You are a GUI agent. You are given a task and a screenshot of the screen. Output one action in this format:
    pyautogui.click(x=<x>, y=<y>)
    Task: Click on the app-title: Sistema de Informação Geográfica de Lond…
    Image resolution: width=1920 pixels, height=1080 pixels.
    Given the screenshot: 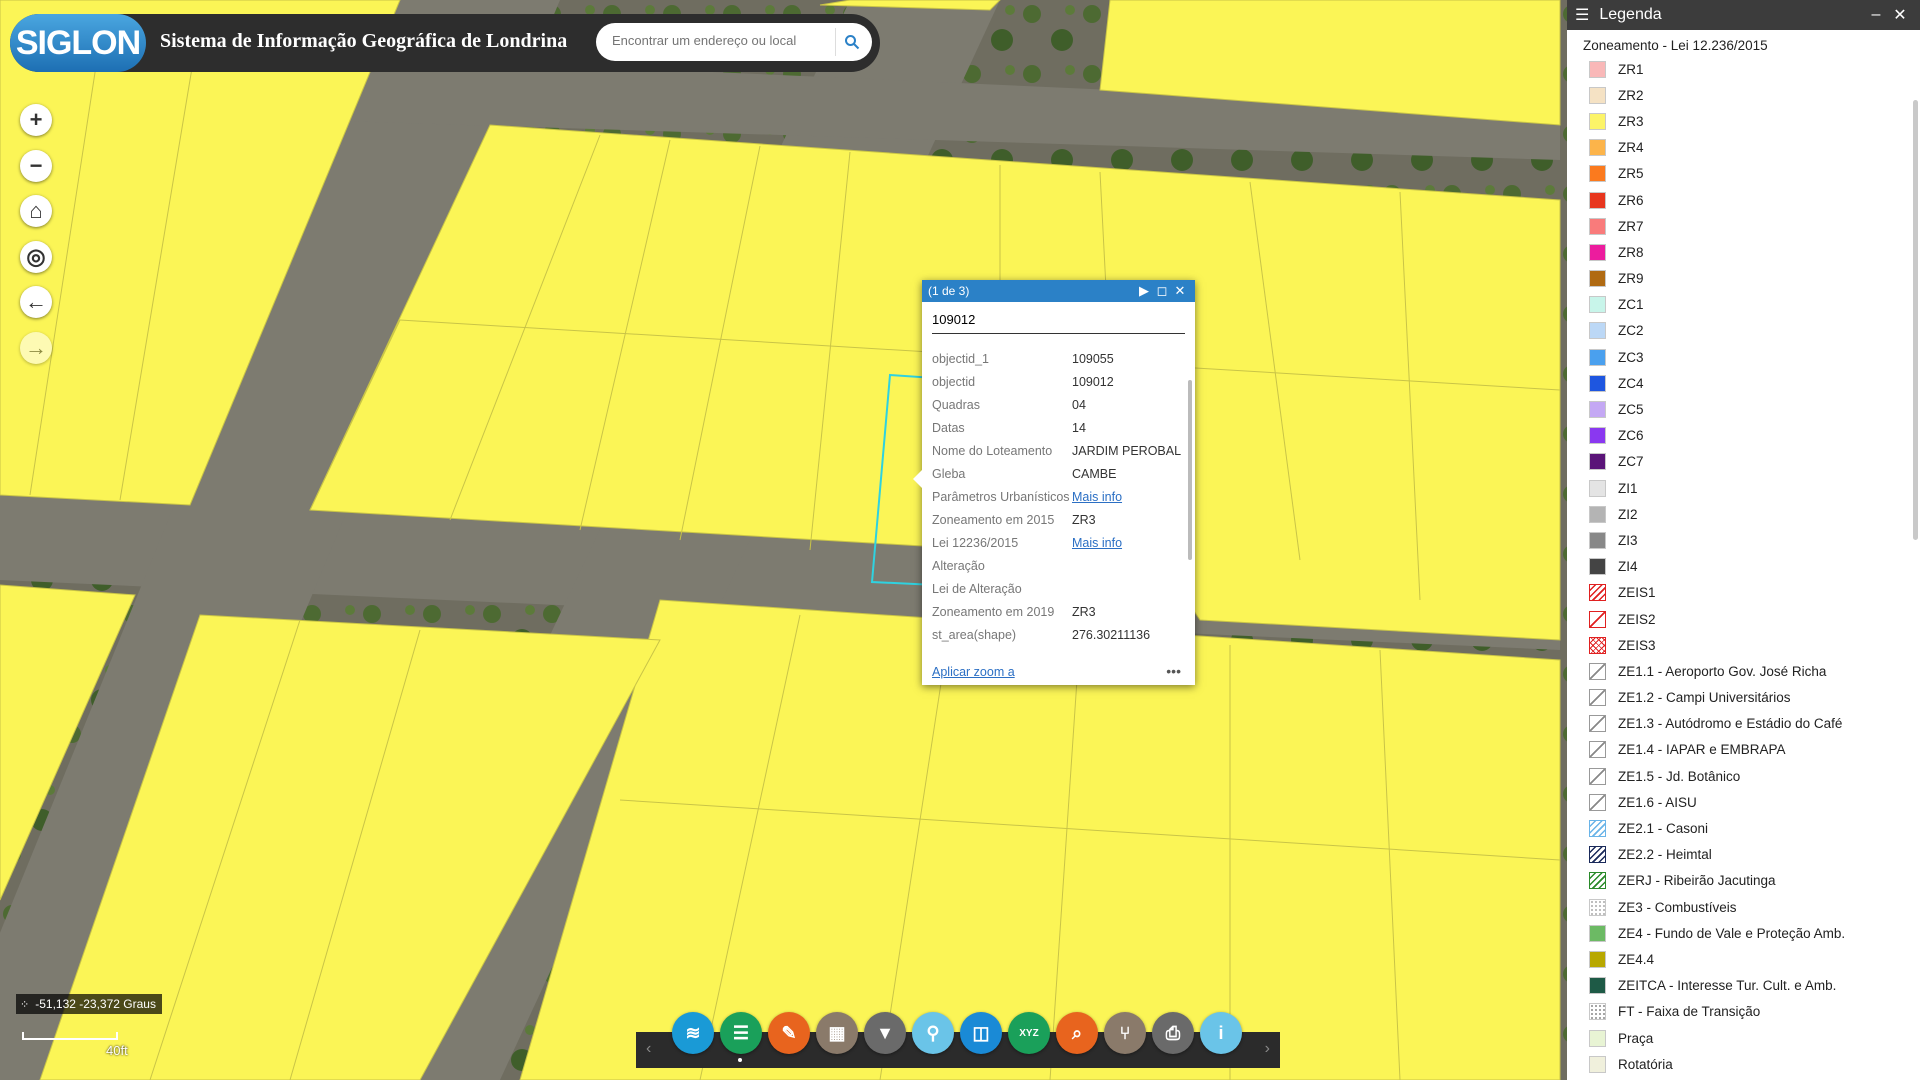 What is the action you would take?
    pyautogui.click(x=364, y=41)
    